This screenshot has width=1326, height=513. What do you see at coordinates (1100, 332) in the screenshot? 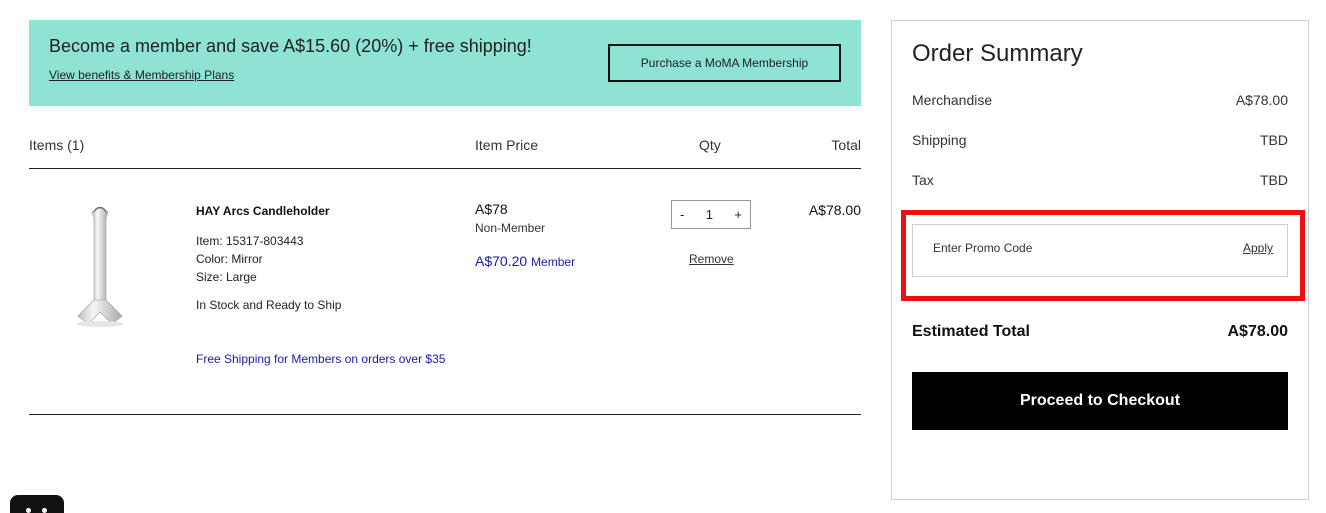
I see `estimated-total: Estimated Total A$78.00` at bounding box center [1100, 332].